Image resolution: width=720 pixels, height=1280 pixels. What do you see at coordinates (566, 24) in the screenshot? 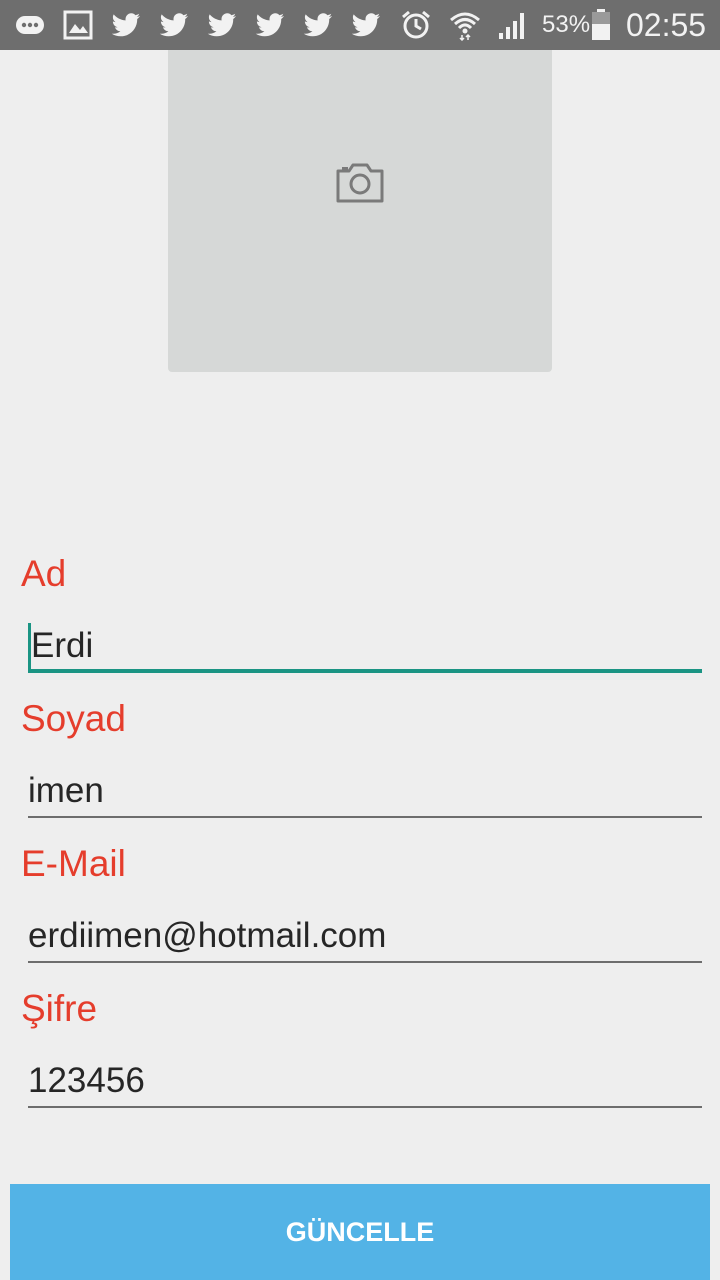
I see `battery-percent: 53%` at bounding box center [566, 24].